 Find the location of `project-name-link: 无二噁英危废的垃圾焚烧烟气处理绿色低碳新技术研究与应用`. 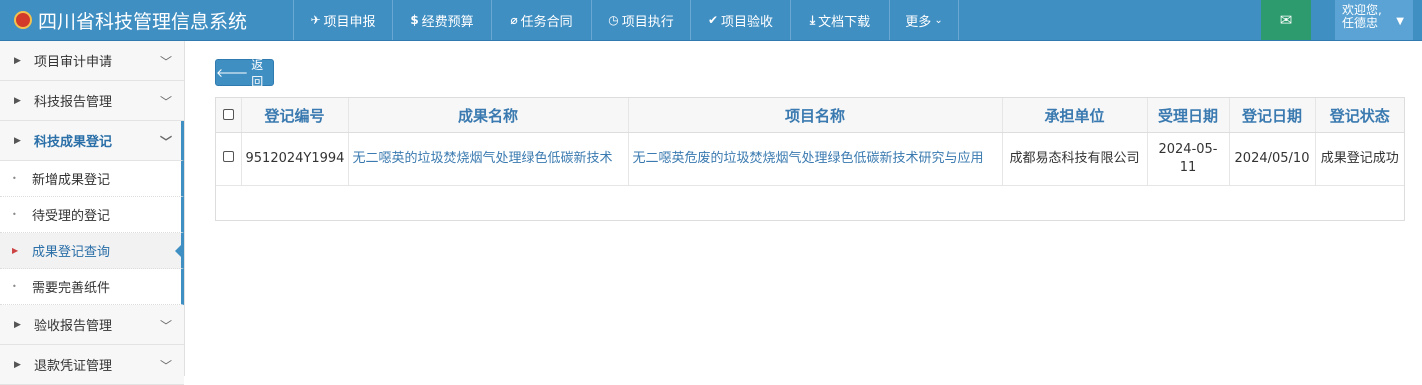

project-name-link: 无二噁英危废的垃圾焚烧烟气处理绿色低碳新技术研究与应用 is located at coordinates (815, 159).